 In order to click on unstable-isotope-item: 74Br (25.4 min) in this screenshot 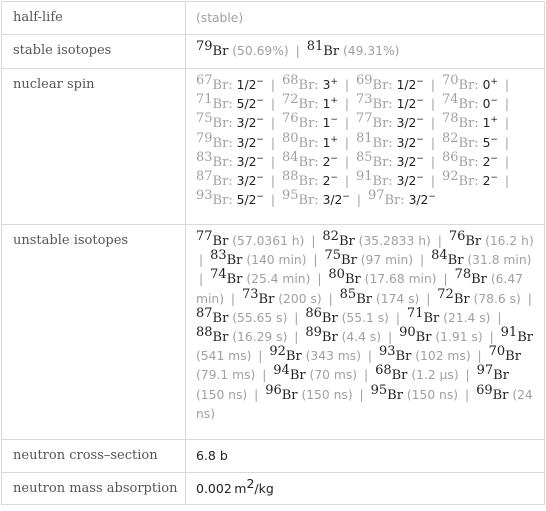, I will do `click(260, 277)`.